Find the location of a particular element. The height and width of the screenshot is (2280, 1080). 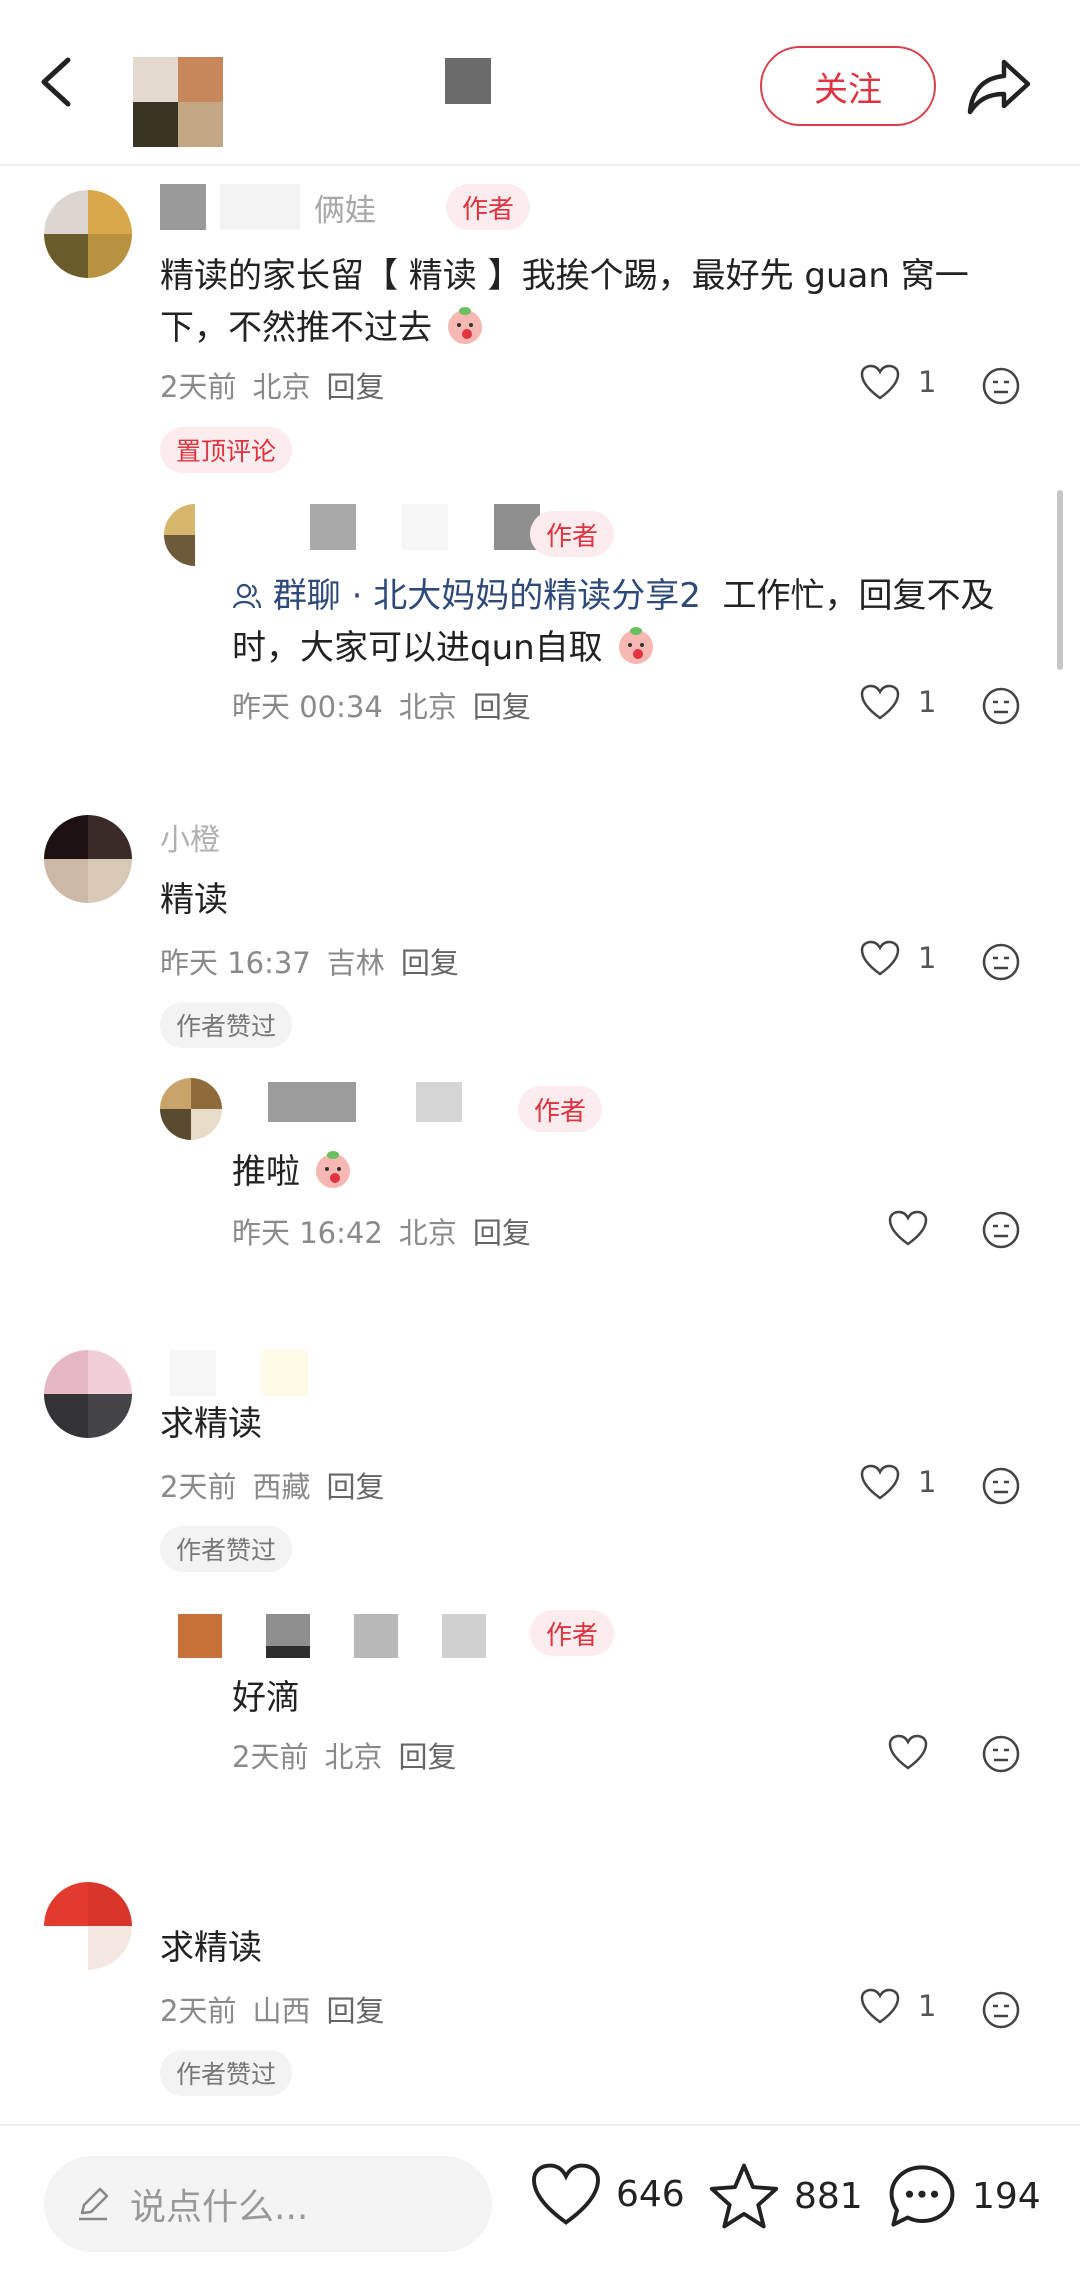

reply-time: 昨天 16:42 is located at coordinates (307, 1233).